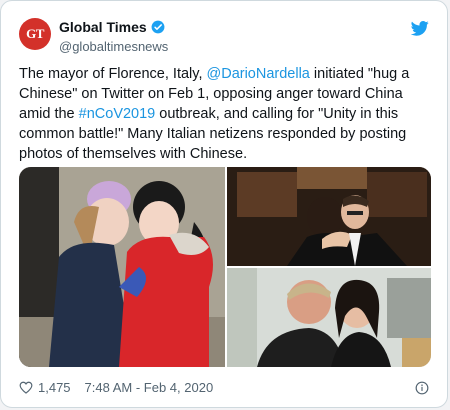 This screenshot has height=410, width=450. I want to click on avatar: GT, so click(35, 34).